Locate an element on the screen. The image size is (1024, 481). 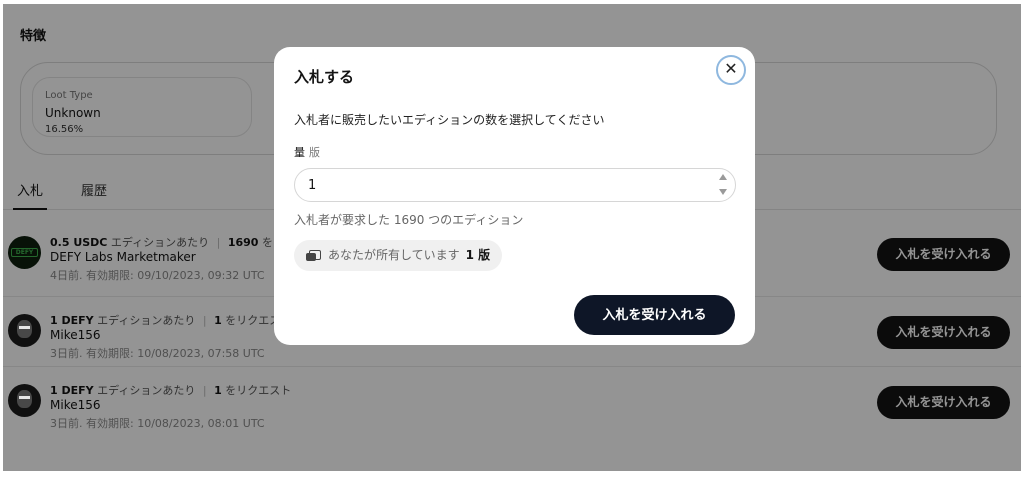
editions-icon is located at coordinates (313, 255).